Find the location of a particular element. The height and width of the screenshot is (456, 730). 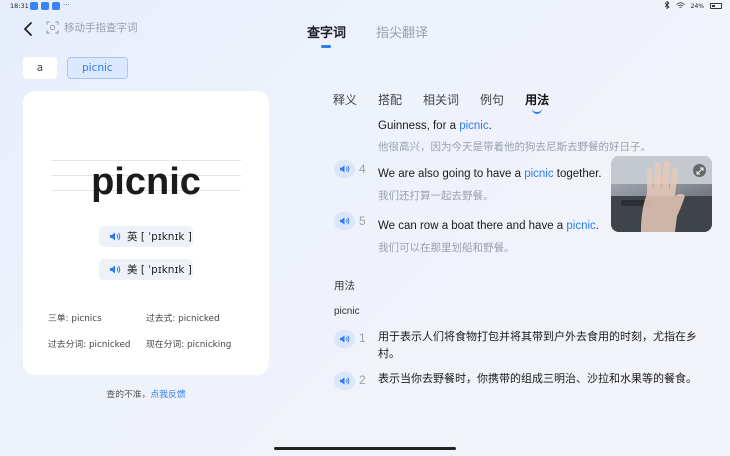

example-number: 4 is located at coordinates (362, 169).